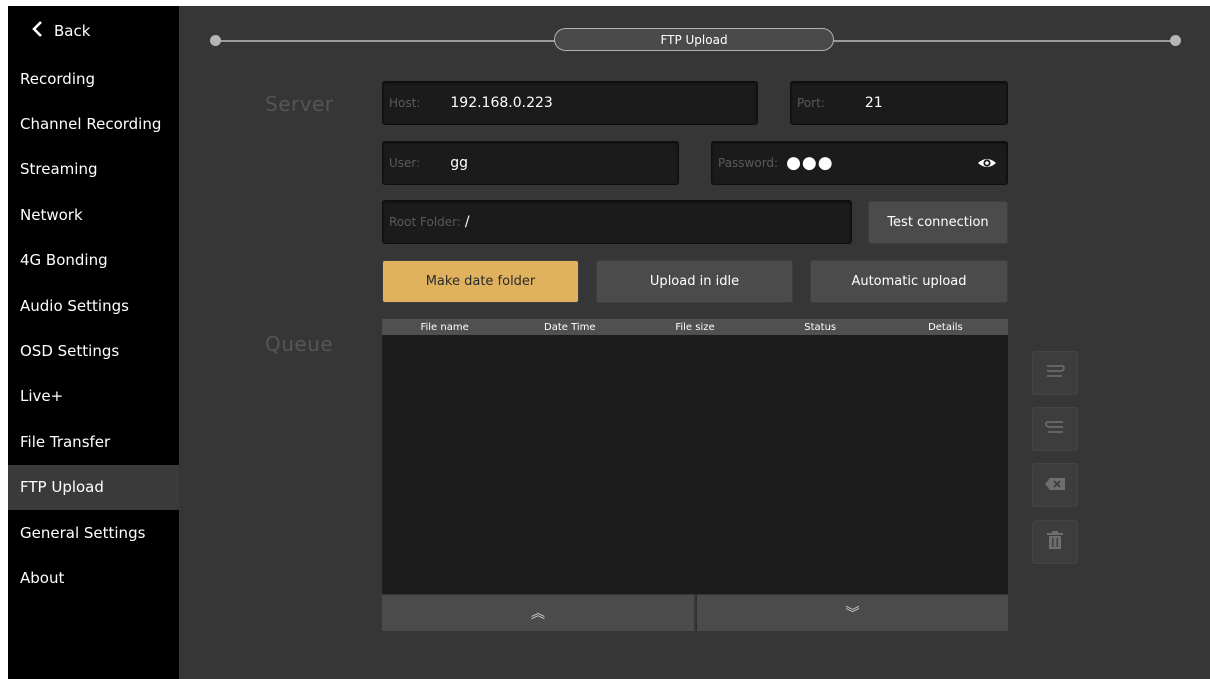 The width and height of the screenshot is (1210, 679). I want to click on sidebar-item-about: About, so click(93, 577).